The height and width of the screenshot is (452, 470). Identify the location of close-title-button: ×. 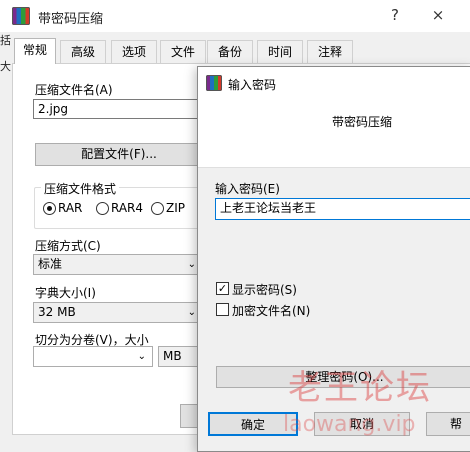
(438, 15).